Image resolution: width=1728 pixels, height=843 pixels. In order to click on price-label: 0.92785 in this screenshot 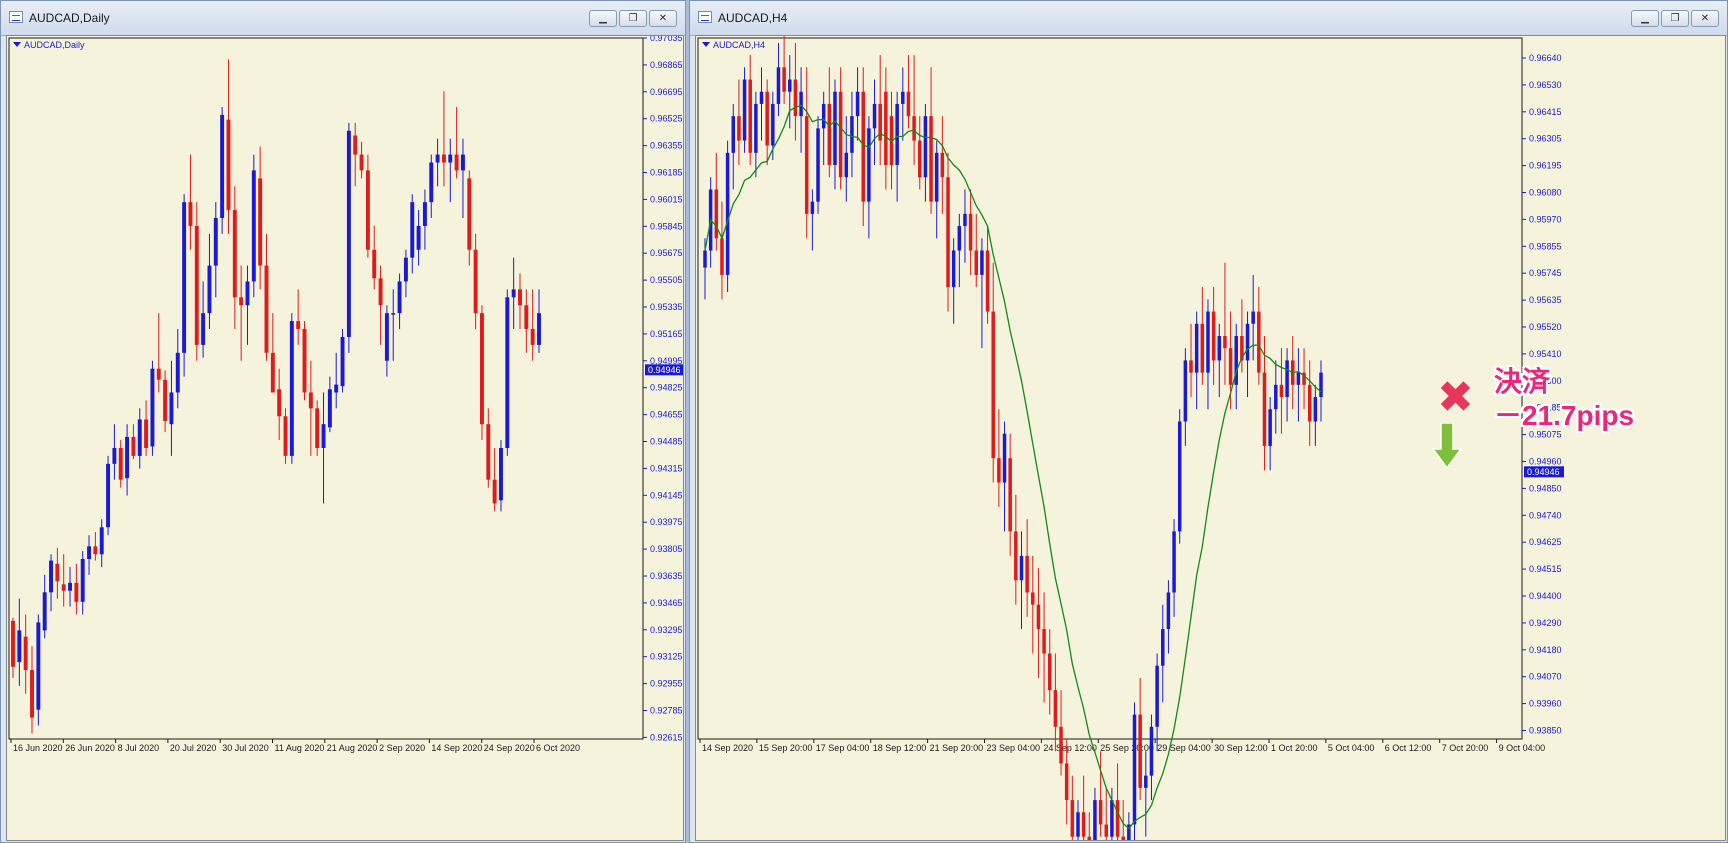, I will do `click(666, 711)`.